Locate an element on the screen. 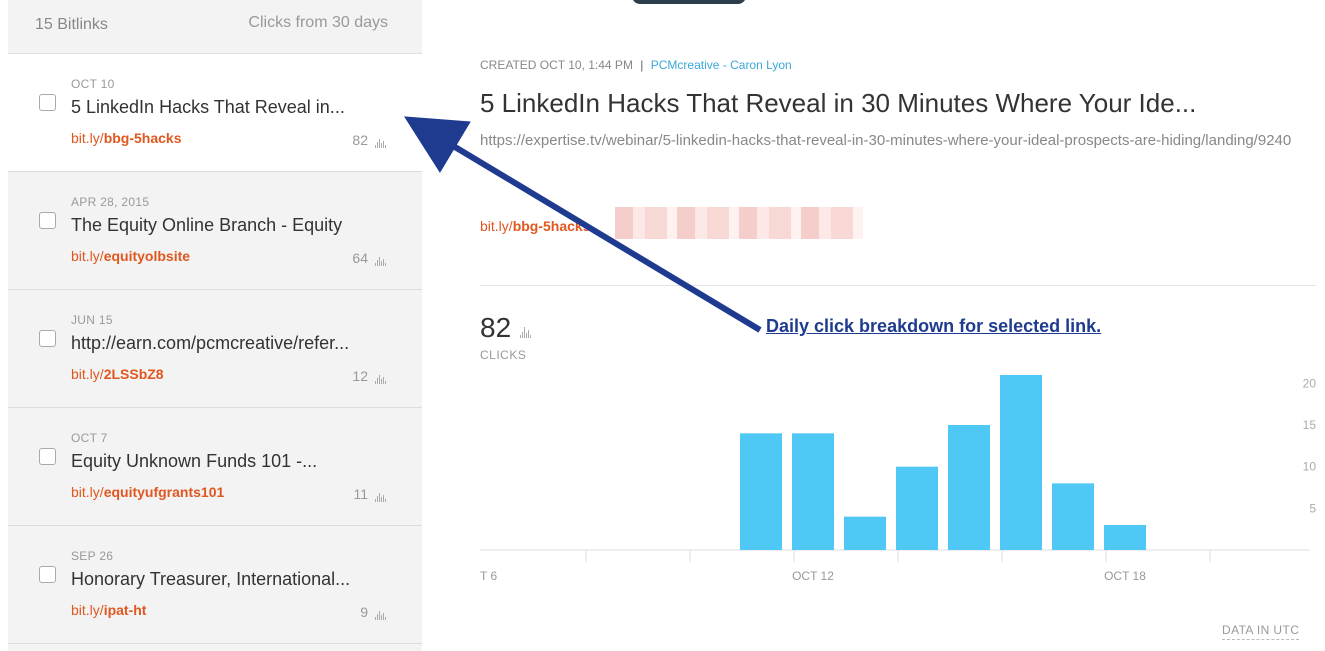  y-tick-label: 20 is located at coordinates (1310, 383).